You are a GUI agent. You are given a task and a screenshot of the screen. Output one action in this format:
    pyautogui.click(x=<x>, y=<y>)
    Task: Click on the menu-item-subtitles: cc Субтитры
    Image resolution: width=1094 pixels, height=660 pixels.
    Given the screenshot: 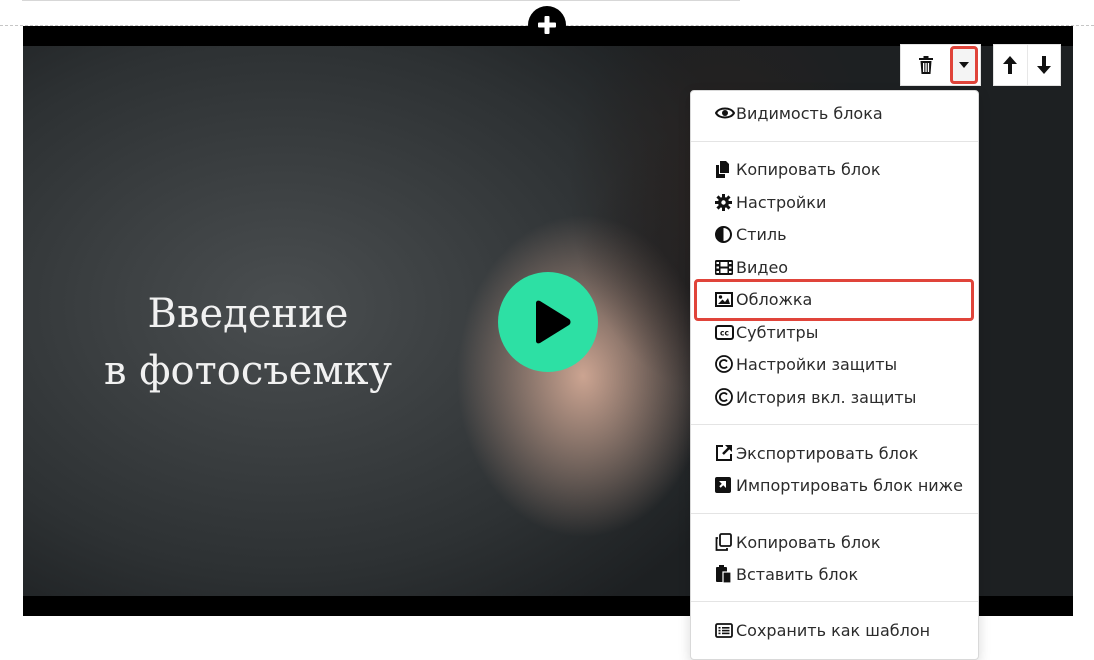 What is the action you would take?
    pyautogui.click(x=766, y=332)
    